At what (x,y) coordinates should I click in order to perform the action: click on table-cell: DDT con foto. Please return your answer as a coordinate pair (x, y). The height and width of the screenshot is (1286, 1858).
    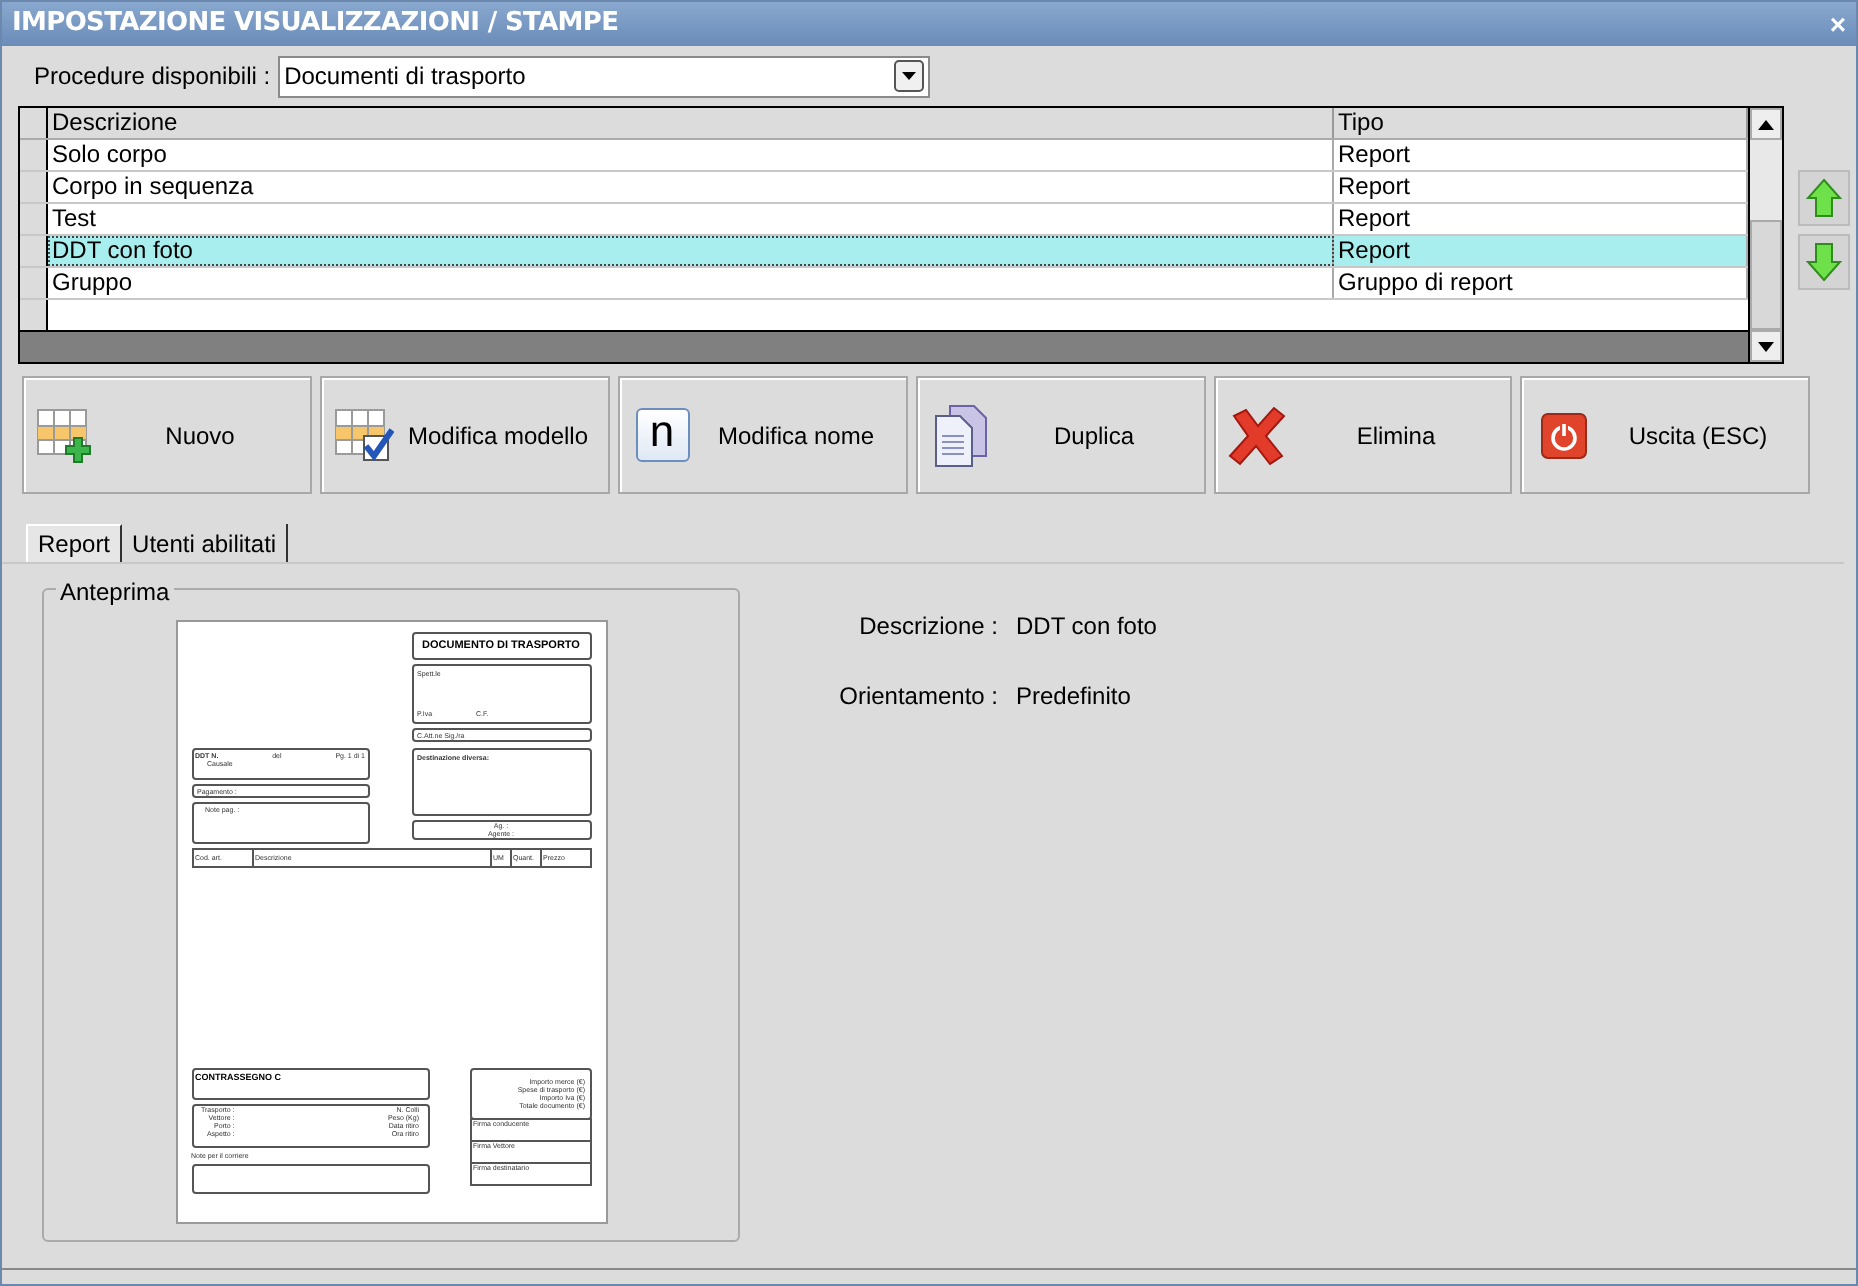
    Looking at the image, I should click on (691, 251).